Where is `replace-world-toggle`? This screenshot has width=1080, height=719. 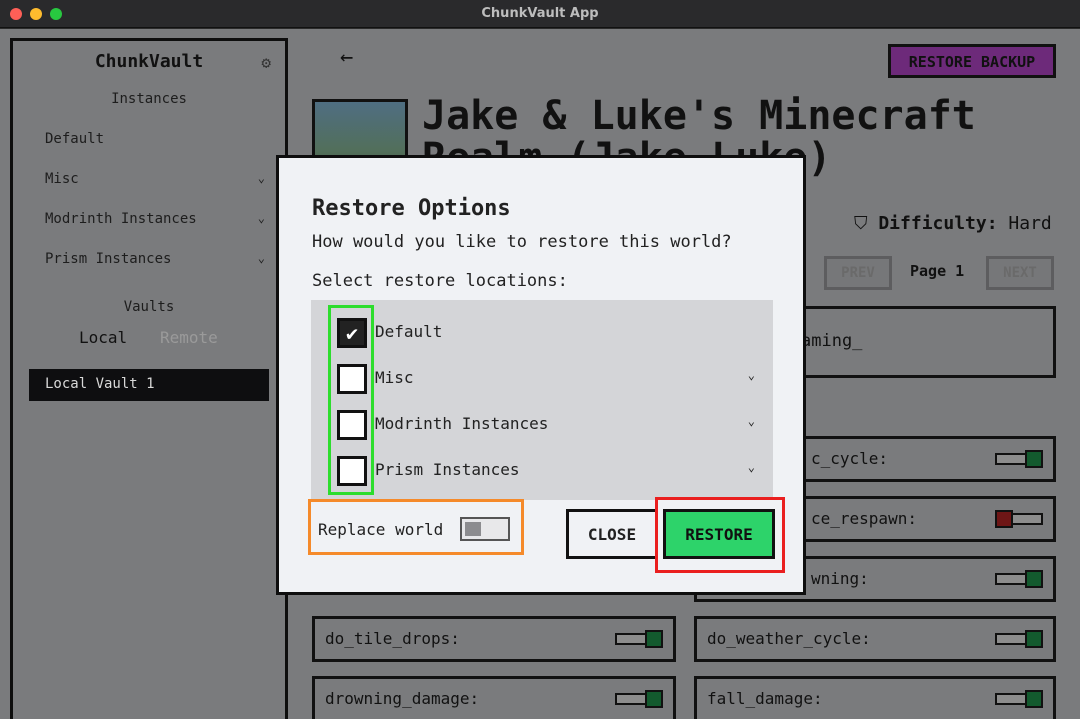 replace-world-toggle is located at coordinates (485, 529).